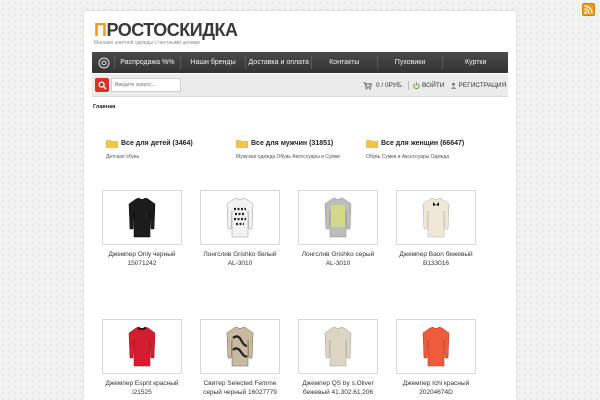  Describe the element at coordinates (409, 85) in the screenshot. I see `toolbar-divider` at that location.